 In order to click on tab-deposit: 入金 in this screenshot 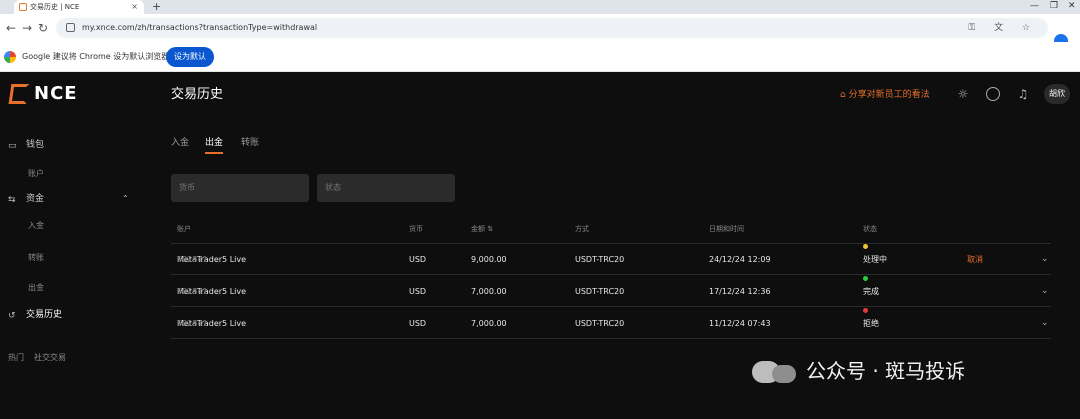, I will do `click(180, 143)`.